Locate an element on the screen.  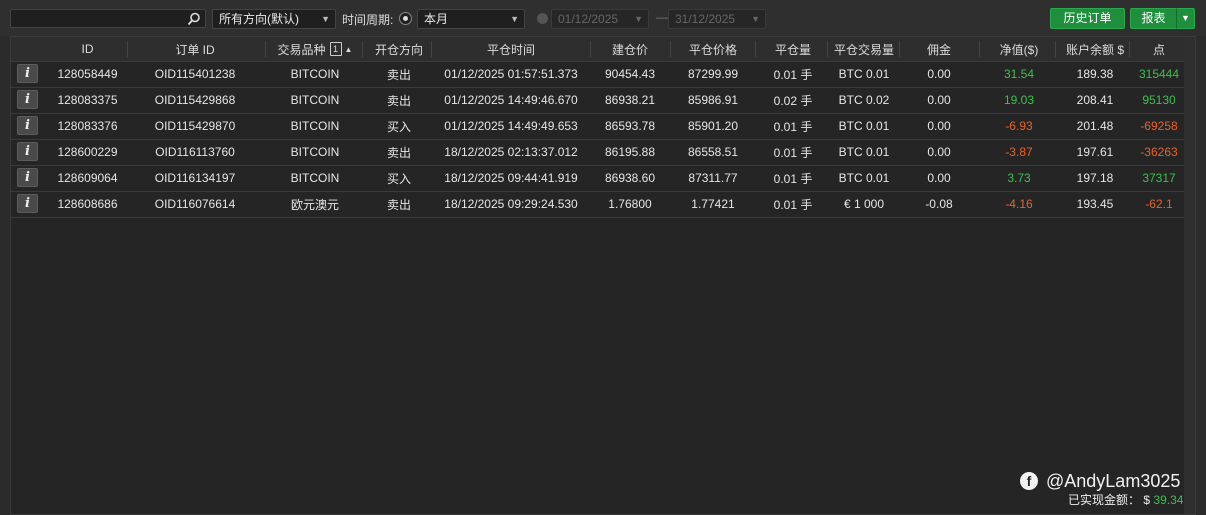
date-from-value: 01/12/2025 is located at coordinates (588, 19).